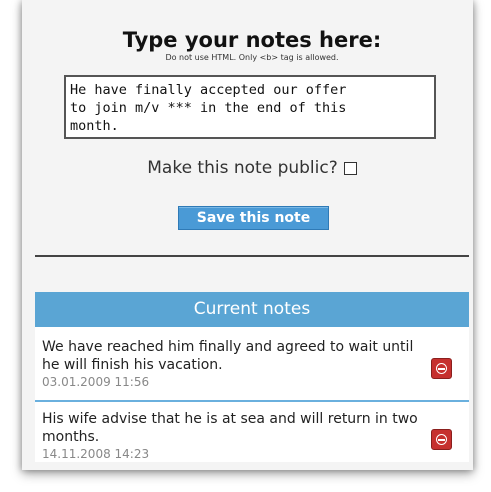 The width and height of the screenshot is (491, 492). Describe the element at coordinates (253, 218) in the screenshot. I see `save-note-button: Save this note` at that location.